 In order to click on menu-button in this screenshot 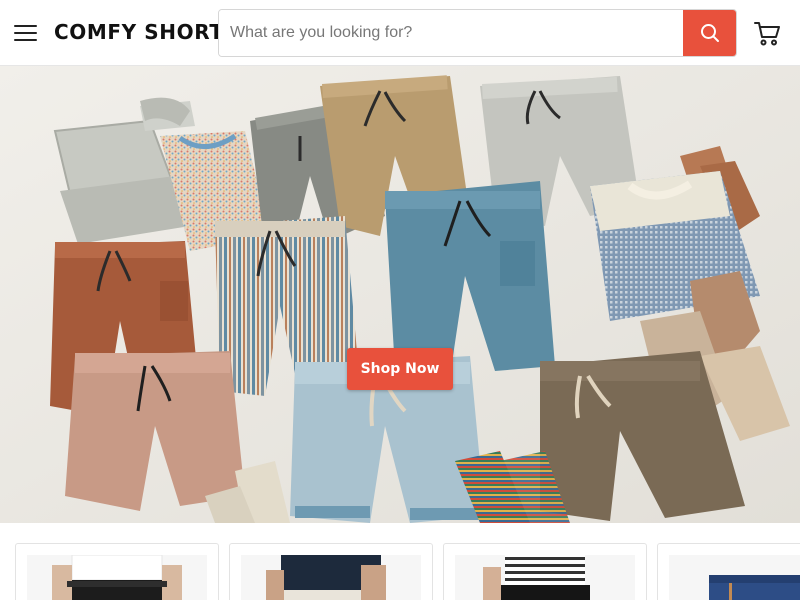, I will do `click(26, 33)`.